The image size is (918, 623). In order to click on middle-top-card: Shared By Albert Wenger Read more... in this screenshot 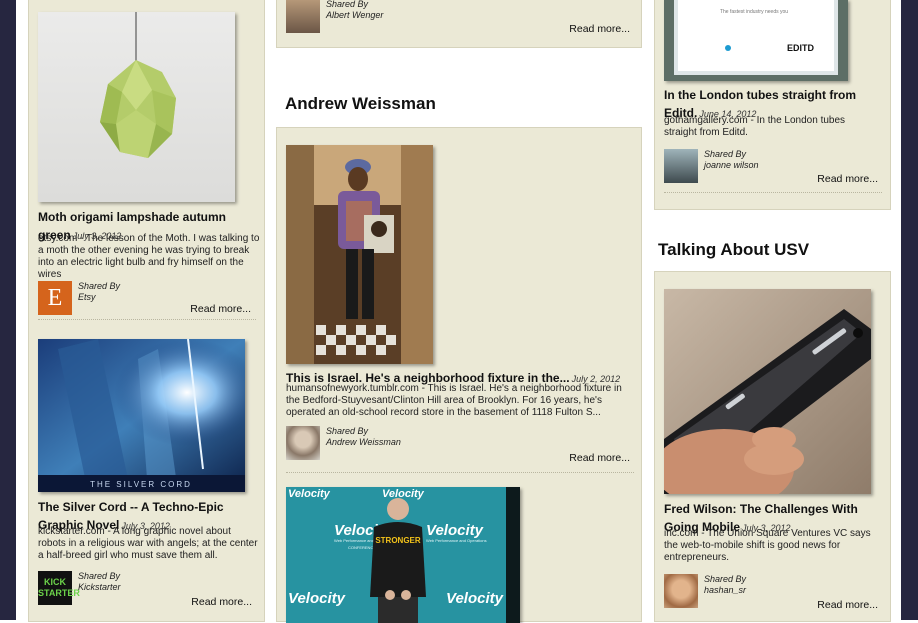, I will do `click(459, 24)`.